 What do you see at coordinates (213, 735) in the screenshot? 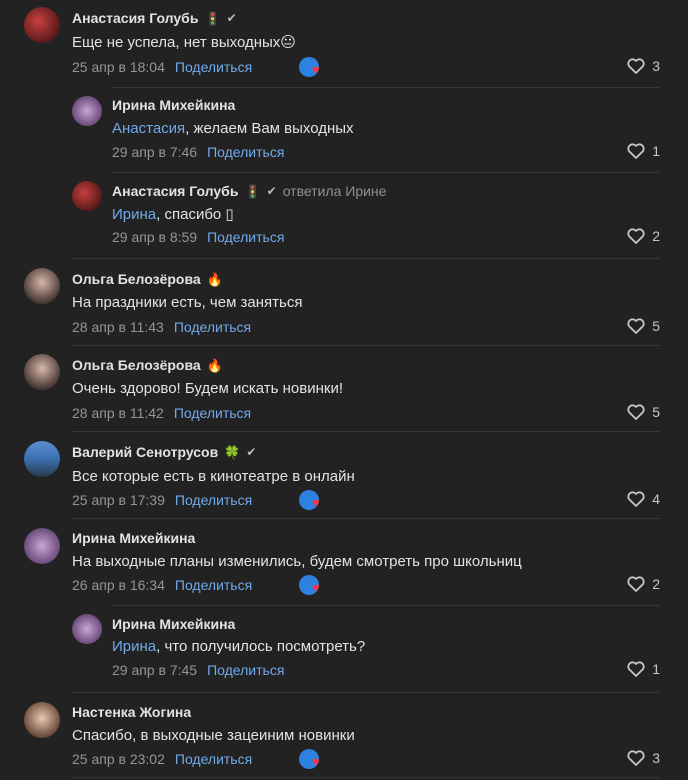
I see `comment-text: Спасибо, в выходные зацеиним новинки` at bounding box center [213, 735].